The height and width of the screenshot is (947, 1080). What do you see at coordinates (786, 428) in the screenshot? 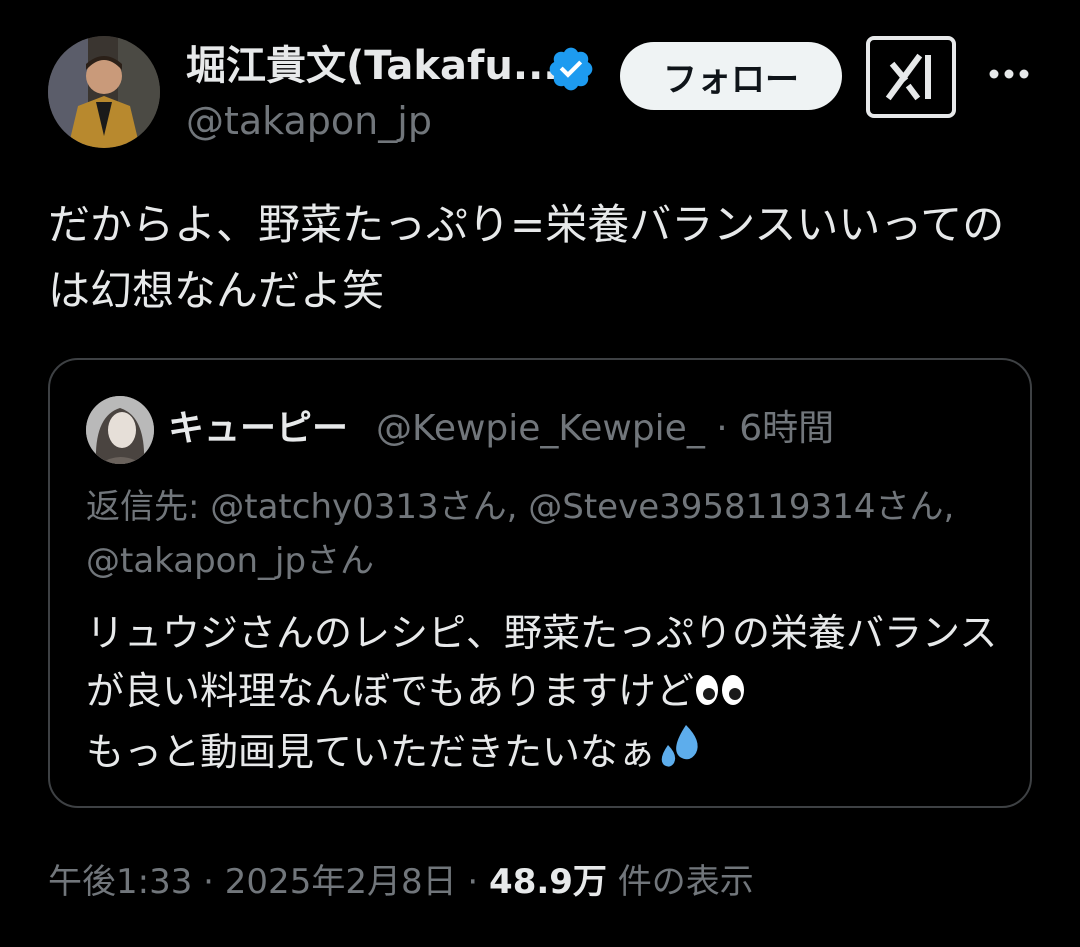
I see `quoted-time: 6時間` at bounding box center [786, 428].